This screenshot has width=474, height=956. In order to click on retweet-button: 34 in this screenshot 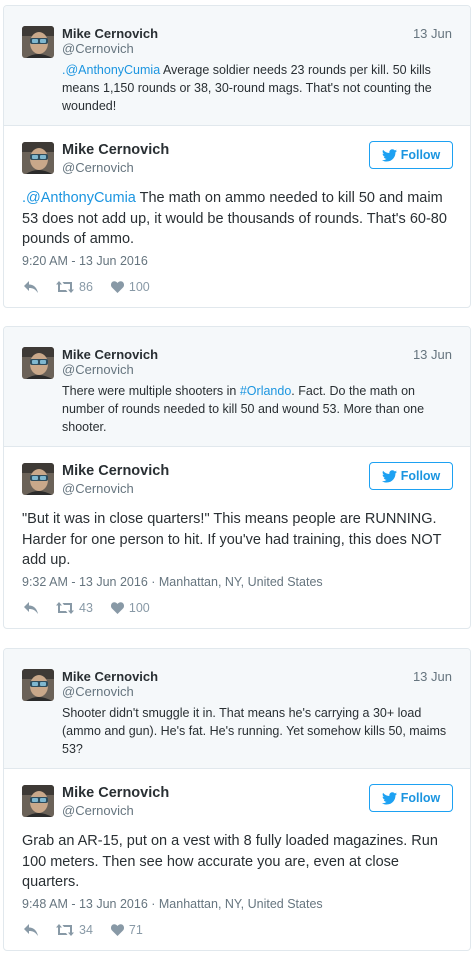, I will do `click(74, 930)`.